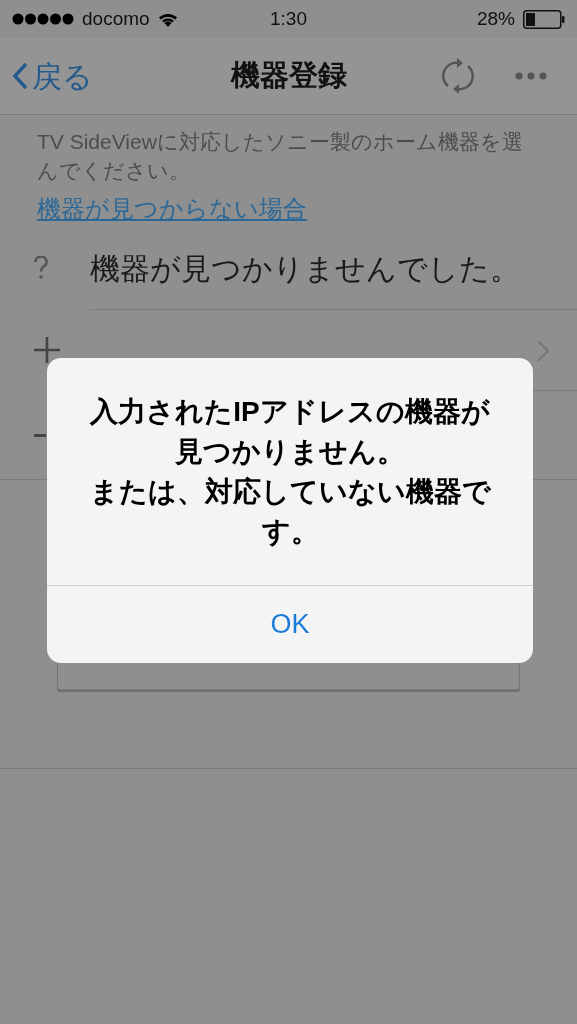 The image size is (577, 1024). What do you see at coordinates (52, 76) in the screenshot?
I see `back-button: 戻る` at bounding box center [52, 76].